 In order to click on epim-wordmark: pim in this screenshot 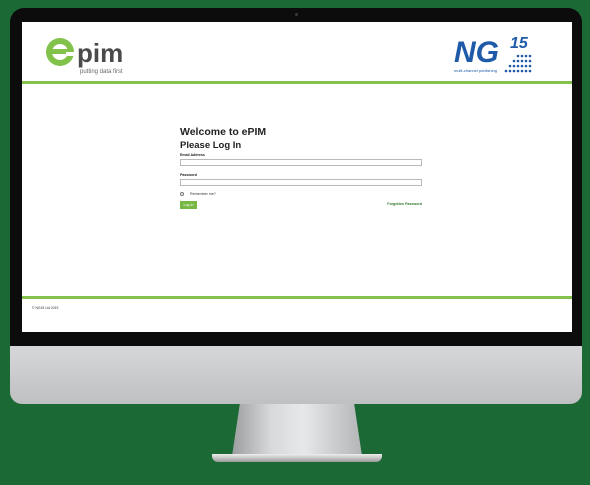, I will do `click(100, 53)`.